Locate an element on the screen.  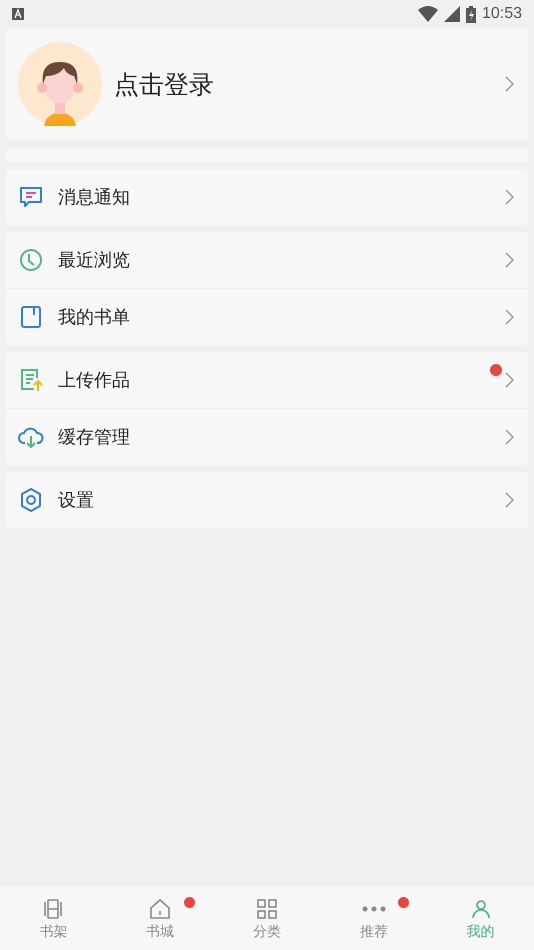
menu-item: 设置 is located at coordinates (267, 500).